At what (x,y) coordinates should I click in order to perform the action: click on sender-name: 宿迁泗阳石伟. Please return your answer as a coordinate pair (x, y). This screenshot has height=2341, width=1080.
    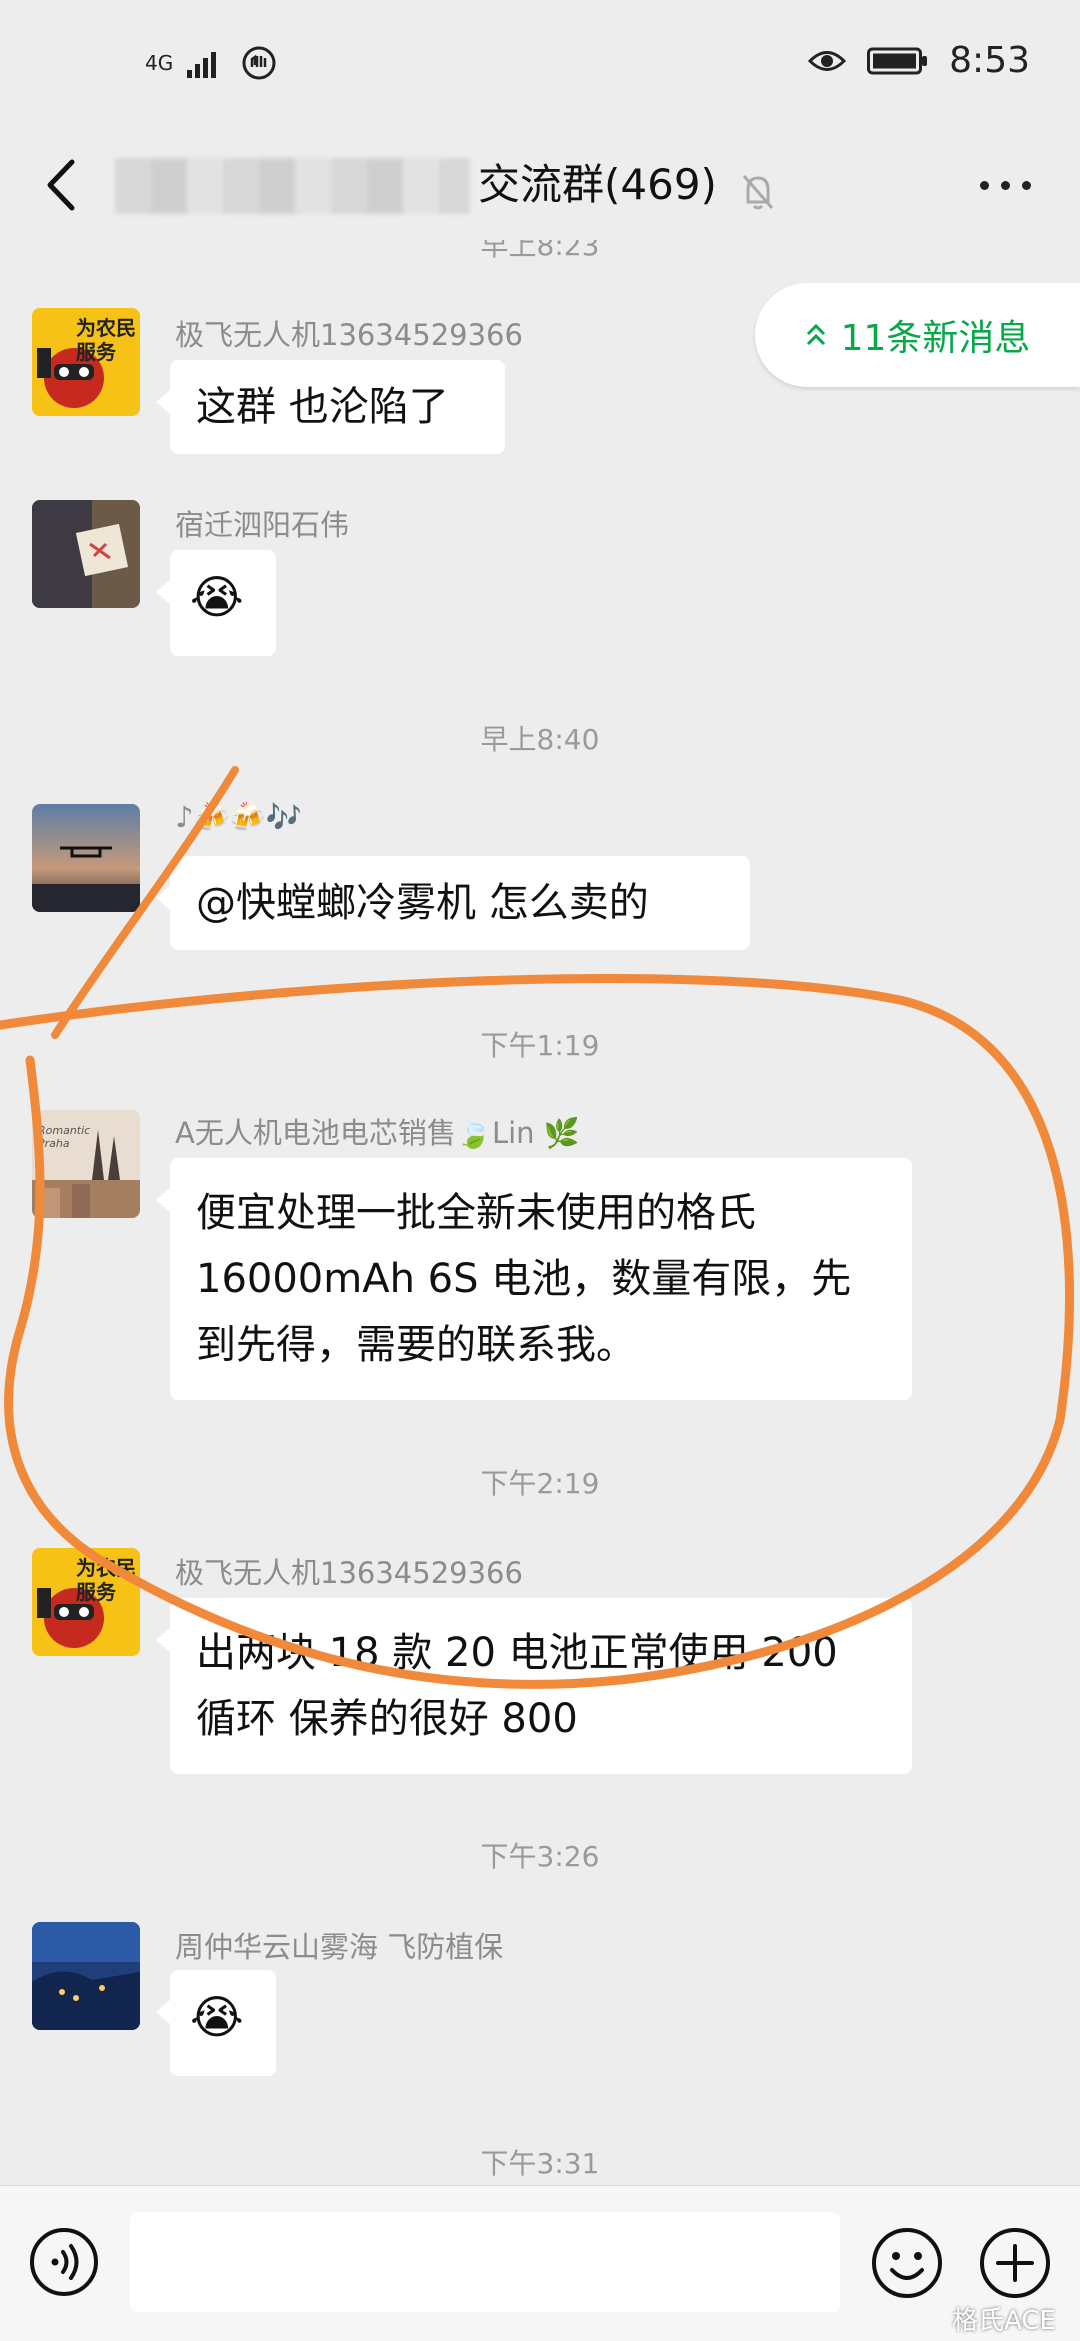
    Looking at the image, I should click on (262, 525).